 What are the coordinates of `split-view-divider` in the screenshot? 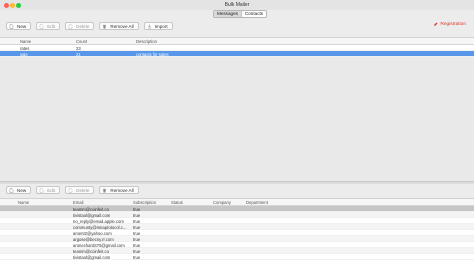 It's located at (237, 182).